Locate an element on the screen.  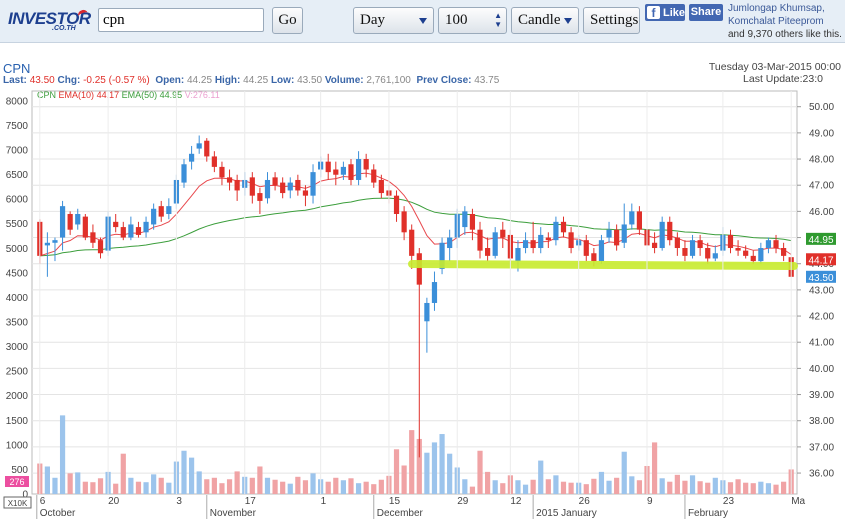
day-tick-label: 1 is located at coordinates (324, 501).